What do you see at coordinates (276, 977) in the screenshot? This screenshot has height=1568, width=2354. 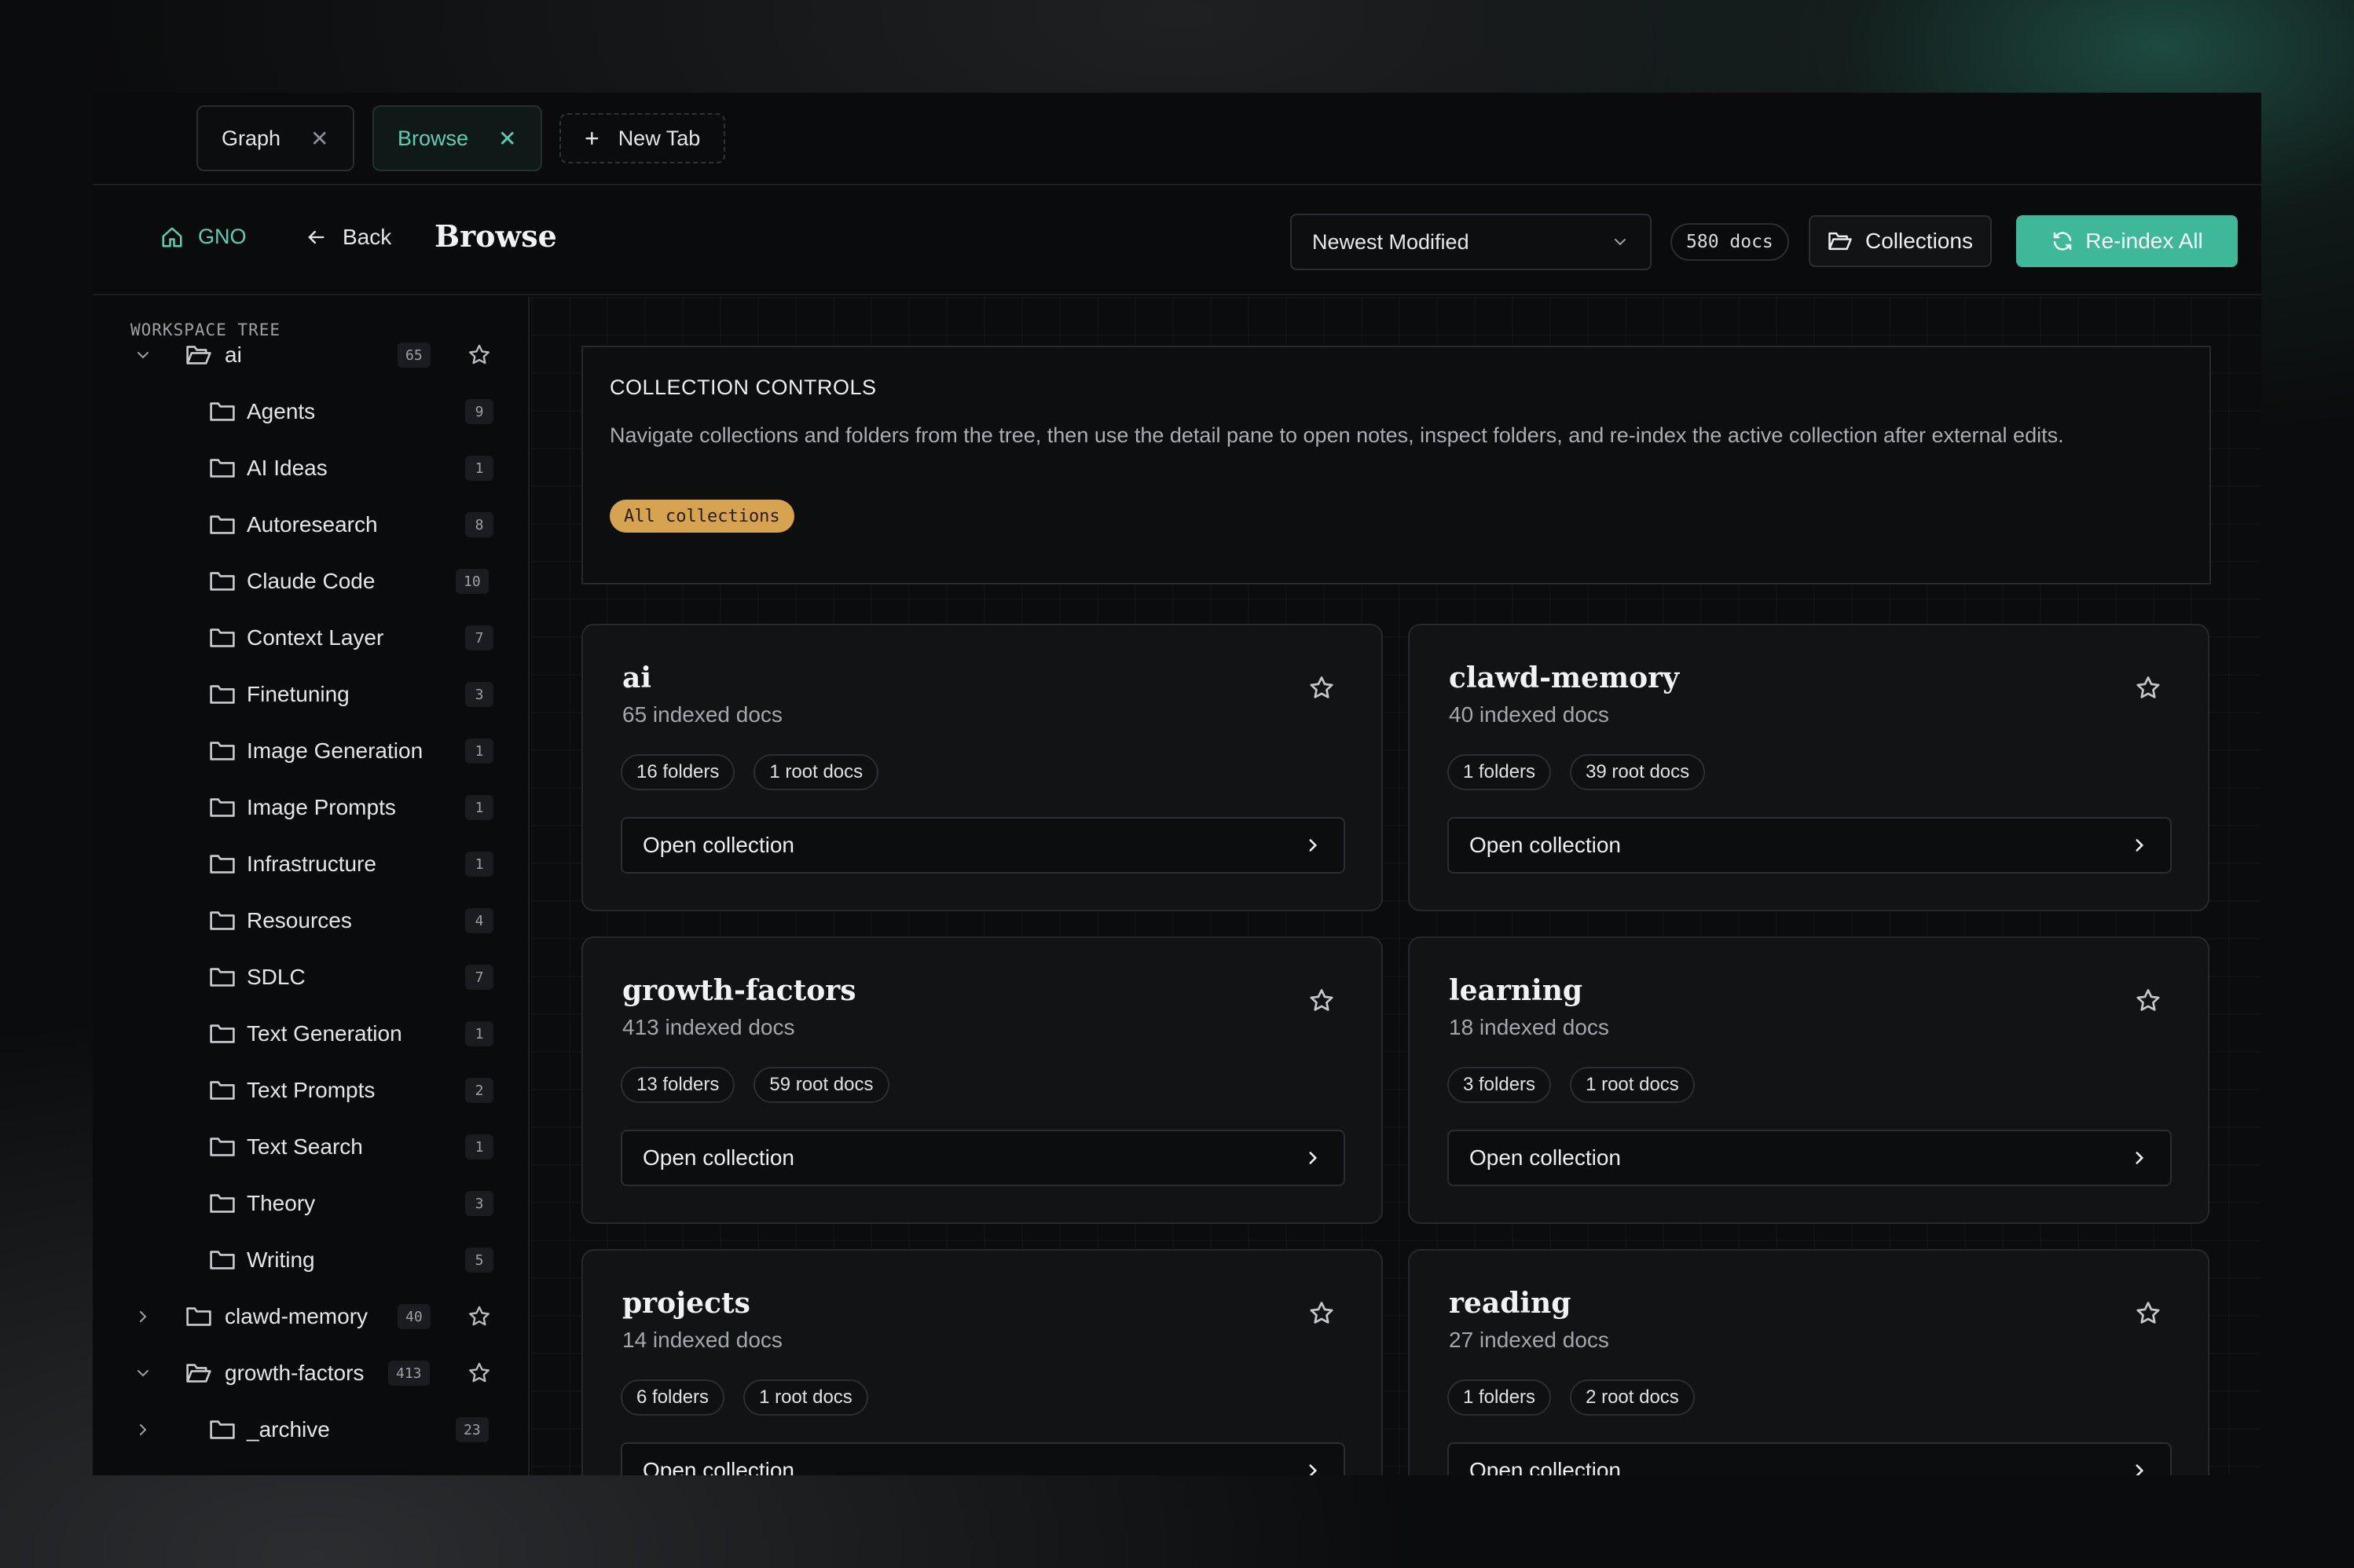 I see `tree-item-label: SDLC` at bounding box center [276, 977].